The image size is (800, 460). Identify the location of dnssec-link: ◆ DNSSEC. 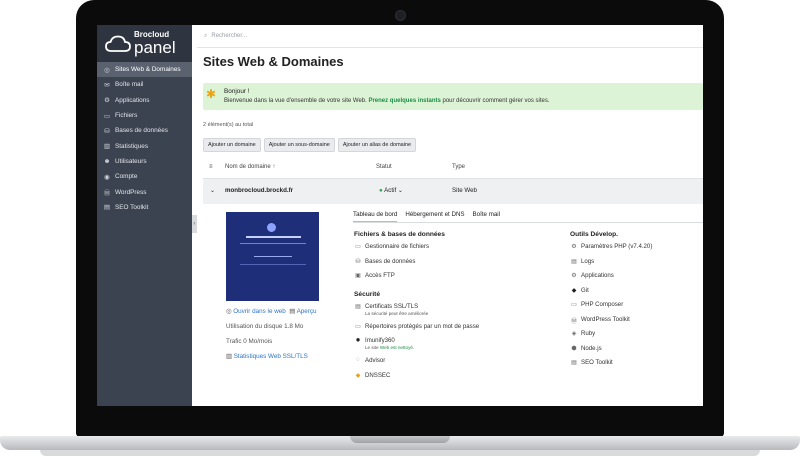
(416, 379).